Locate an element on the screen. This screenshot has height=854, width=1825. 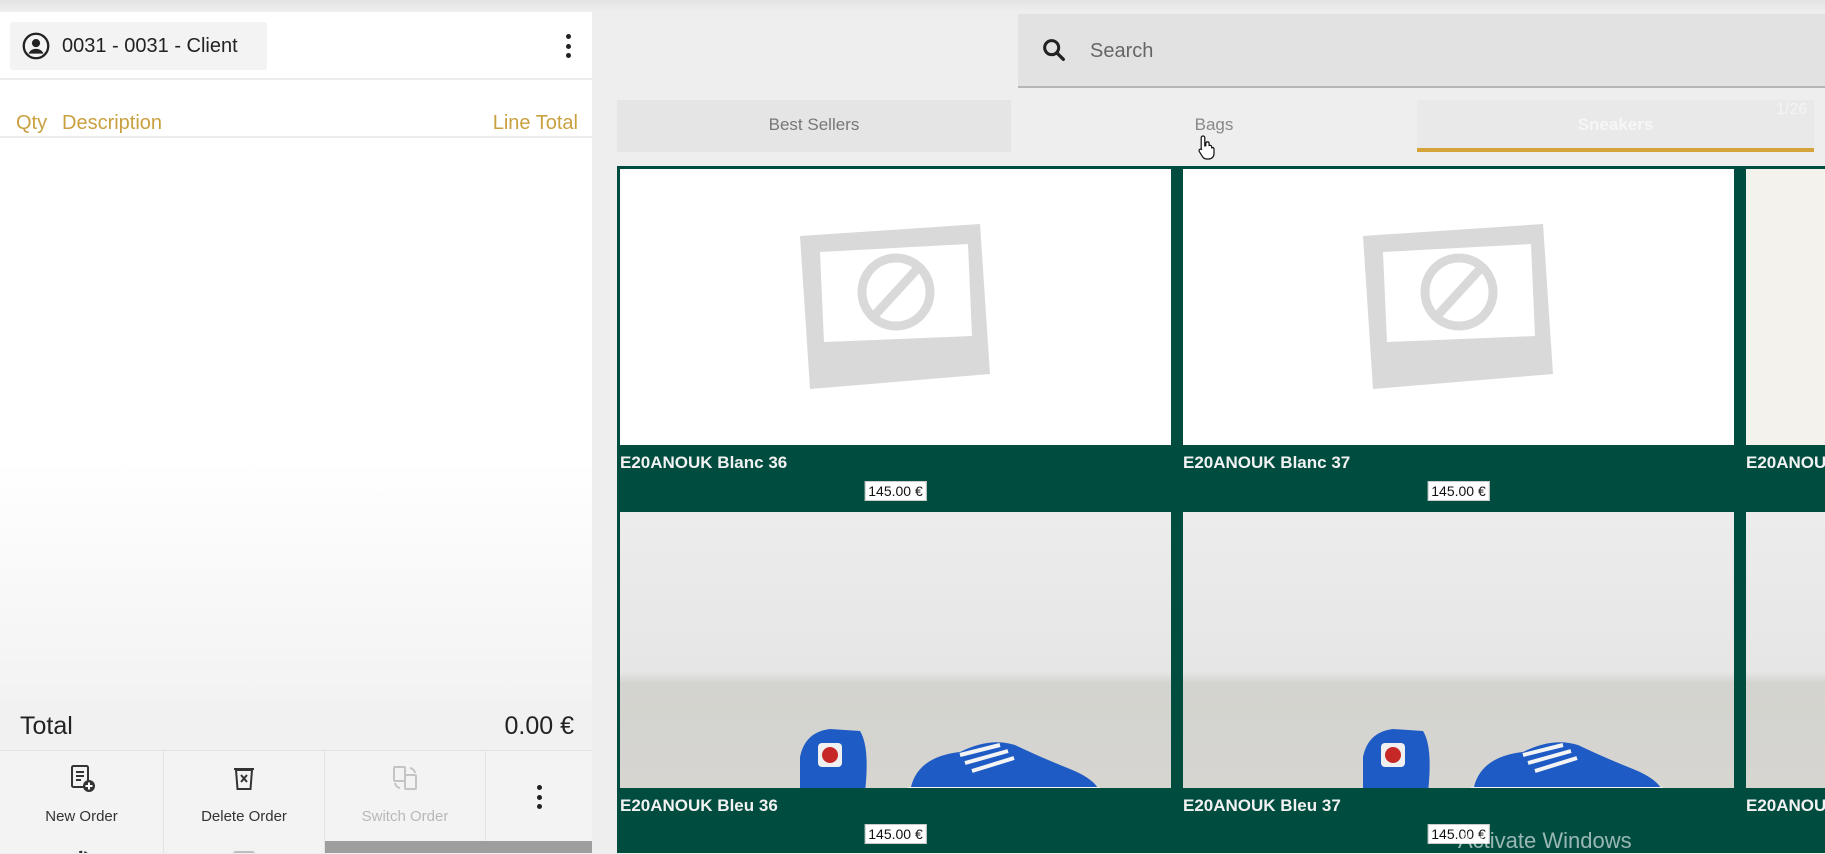
client-selector: 0031 - 0031 - Client is located at coordinates (138, 46).